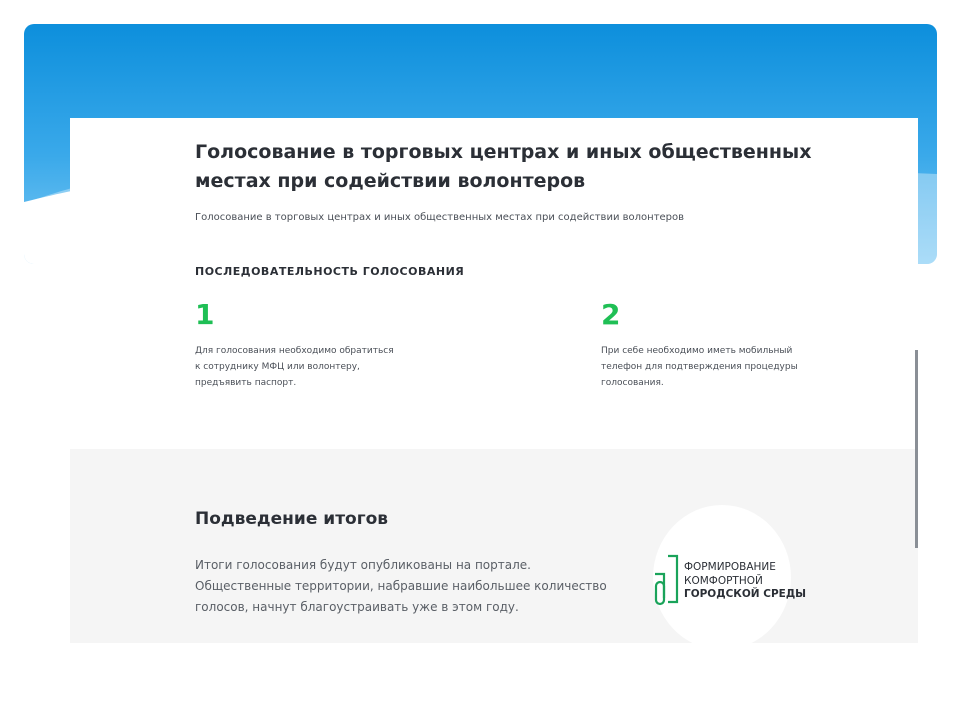  I want to click on building-logo-icon, so click(666, 580).